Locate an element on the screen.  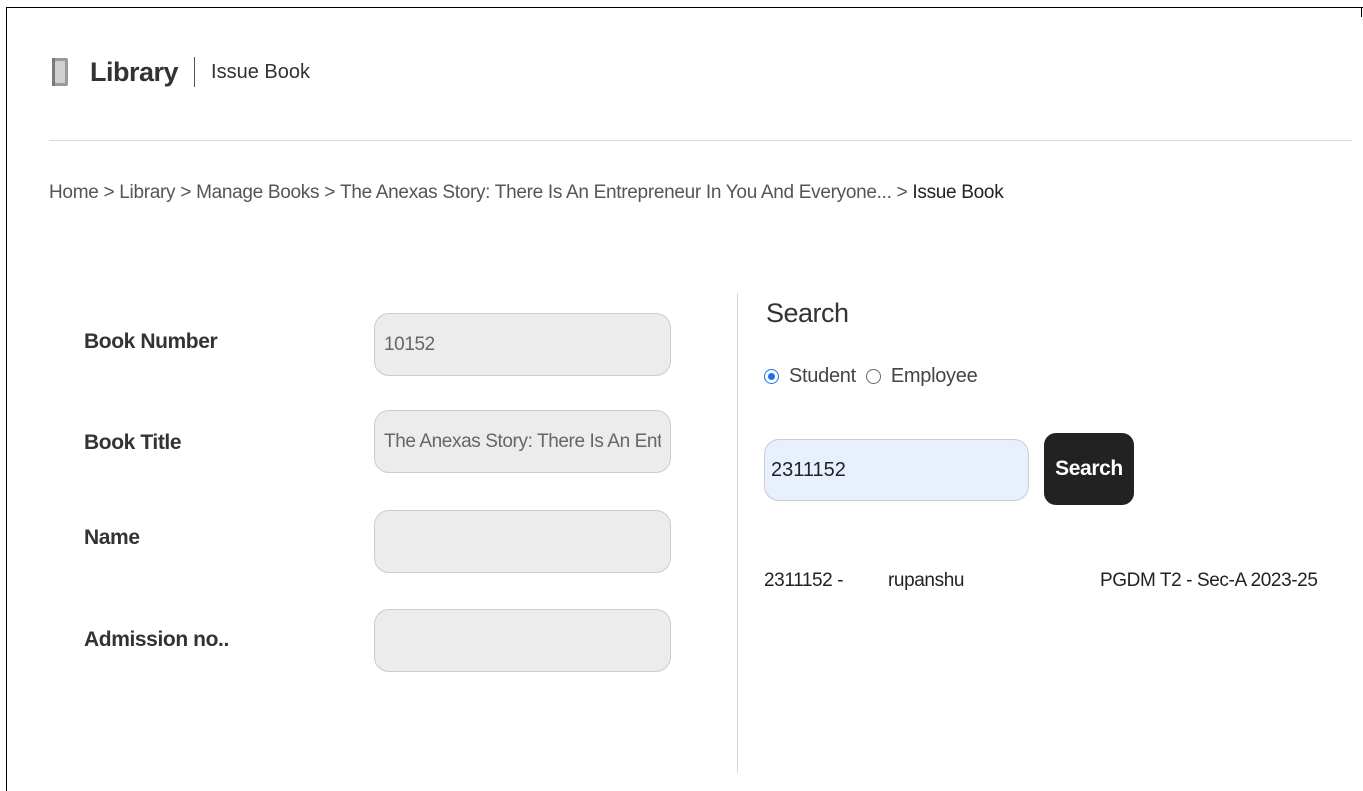
student-radio-label: Student is located at coordinates (822, 376).